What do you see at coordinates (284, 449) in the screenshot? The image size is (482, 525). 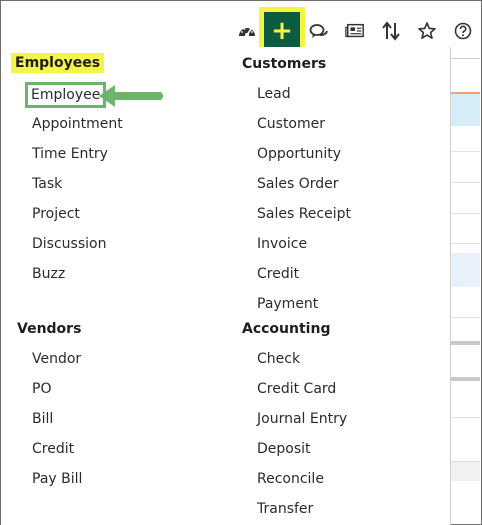 I see `menu-item-deposit: Deposit` at bounding box center [284, 449].